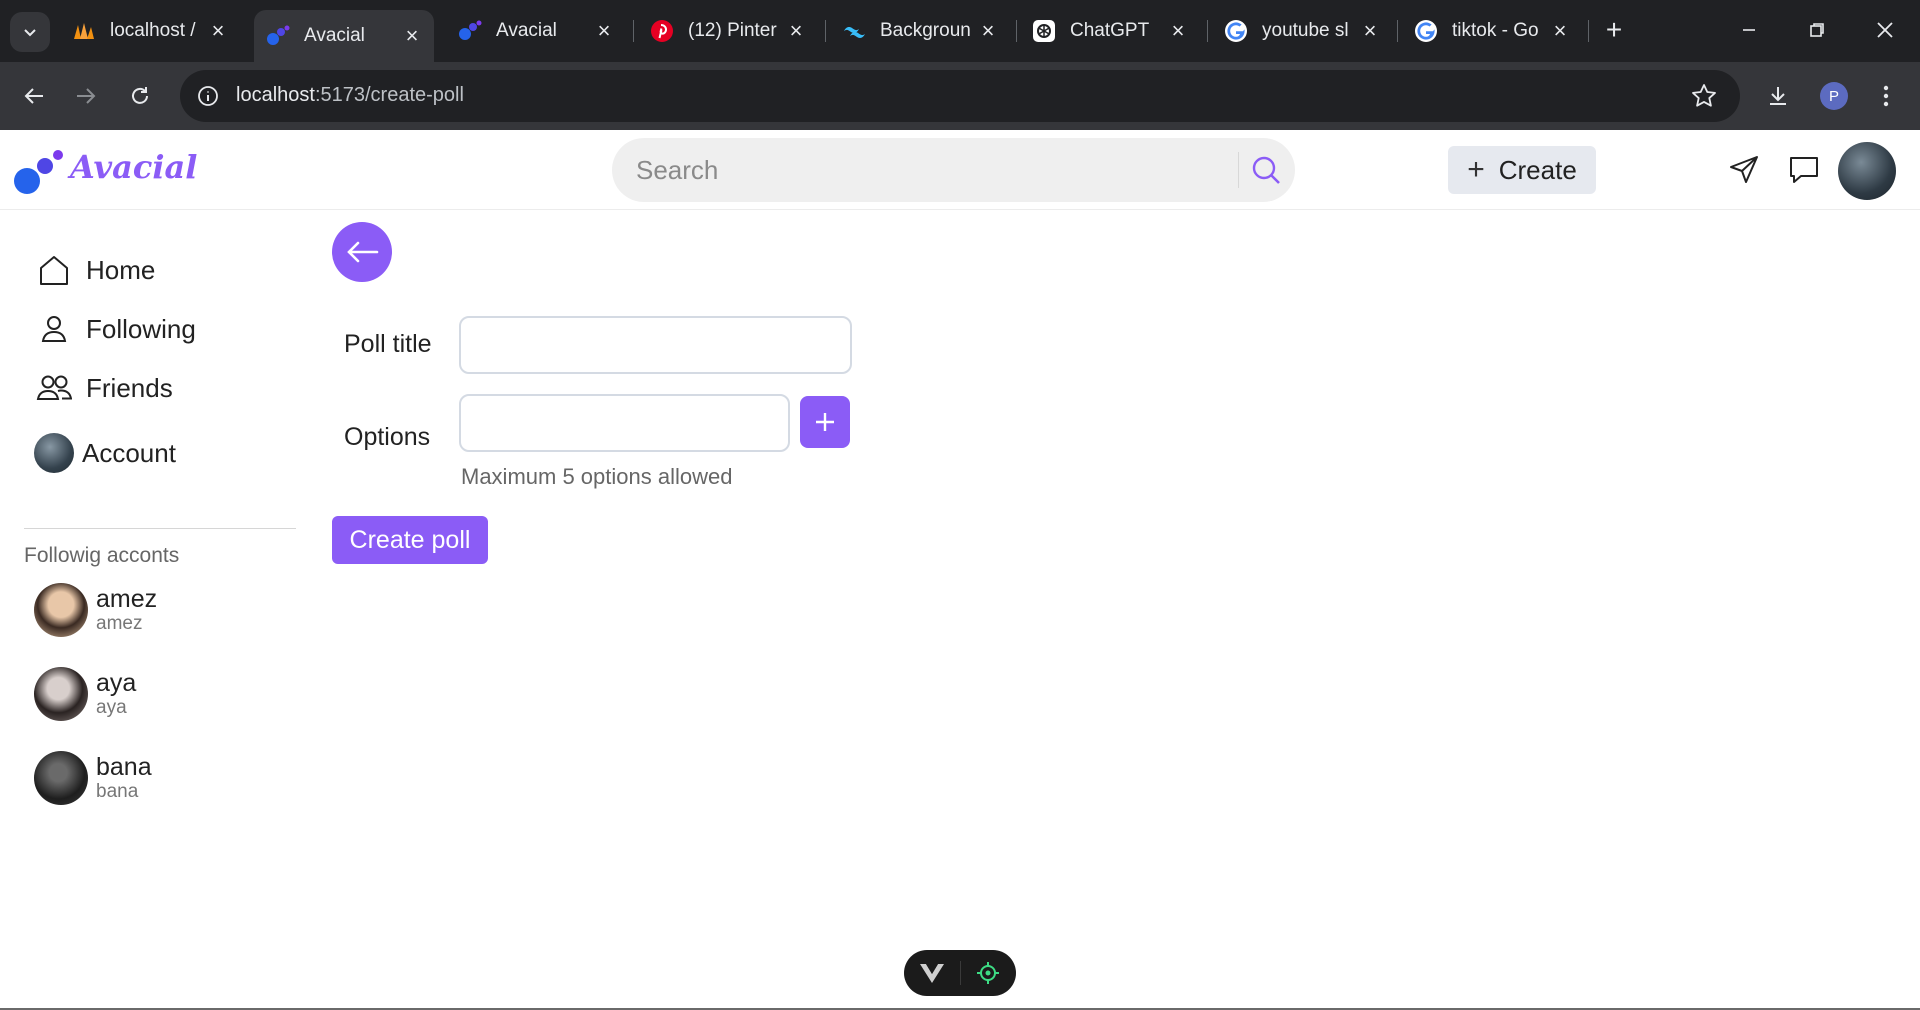 The image size is (1920, 1010). What do you see at coordinates (1266, 170) in the screenshot?
I see `search-icon` at bounding box center [1266, 170].